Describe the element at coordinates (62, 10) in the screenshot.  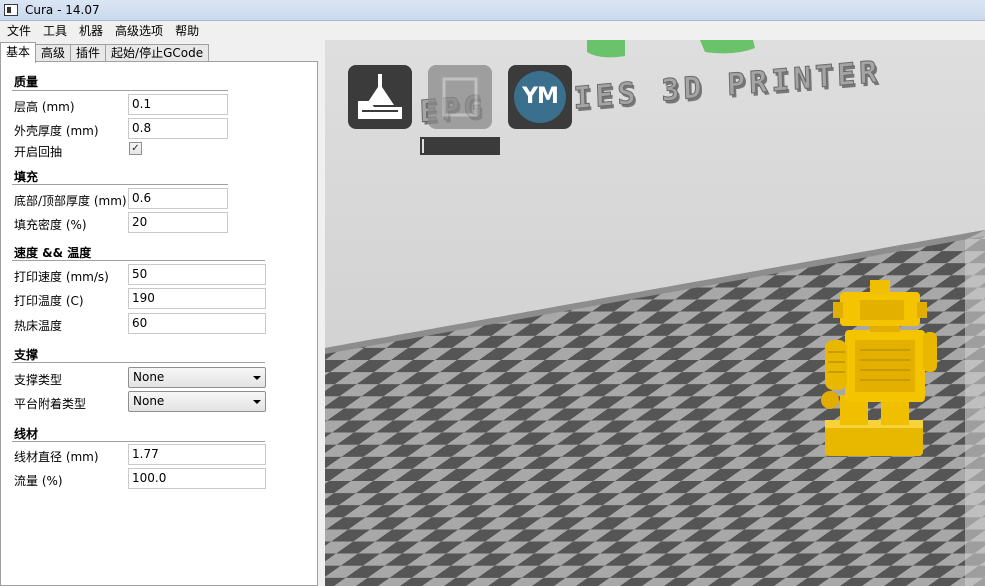
I see `window-title: Cura - 14.07` at that location.